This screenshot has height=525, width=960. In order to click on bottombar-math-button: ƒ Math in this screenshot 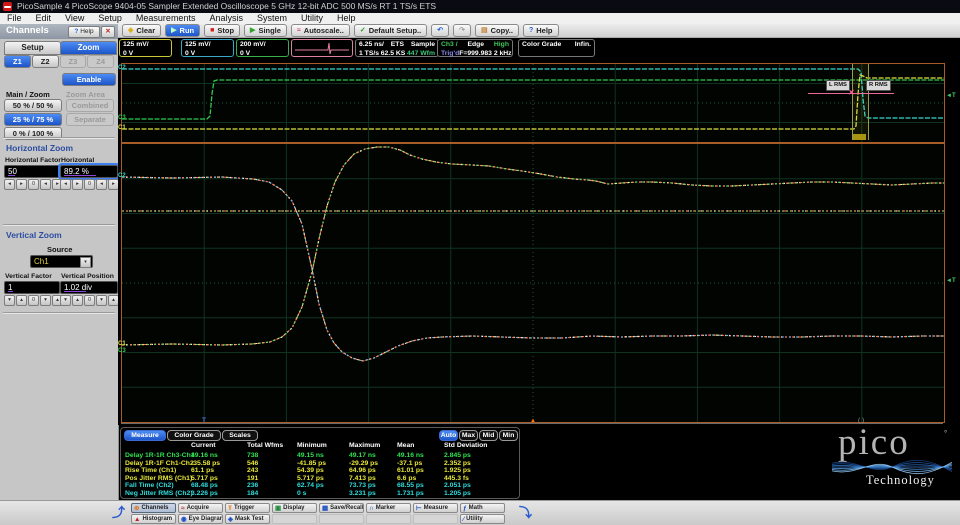, I will do `click(482, 508)`.